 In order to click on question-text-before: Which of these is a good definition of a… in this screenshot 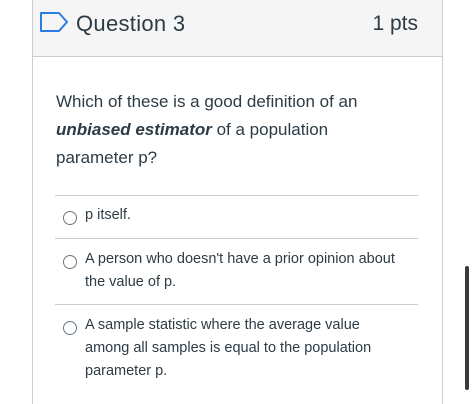, I will do `click(207, 101)`.